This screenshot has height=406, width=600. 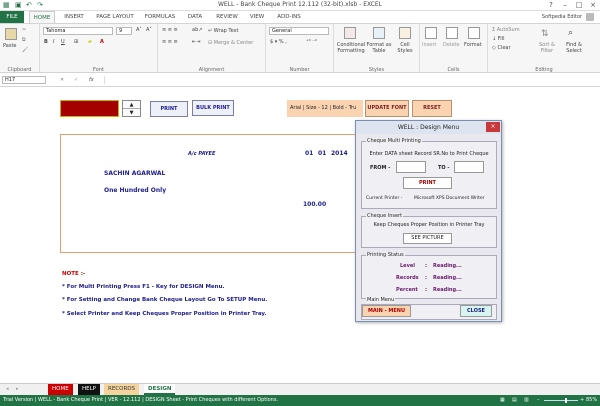 I want to click on dialog-print-button: PRINT, so click(x=427, y=183).